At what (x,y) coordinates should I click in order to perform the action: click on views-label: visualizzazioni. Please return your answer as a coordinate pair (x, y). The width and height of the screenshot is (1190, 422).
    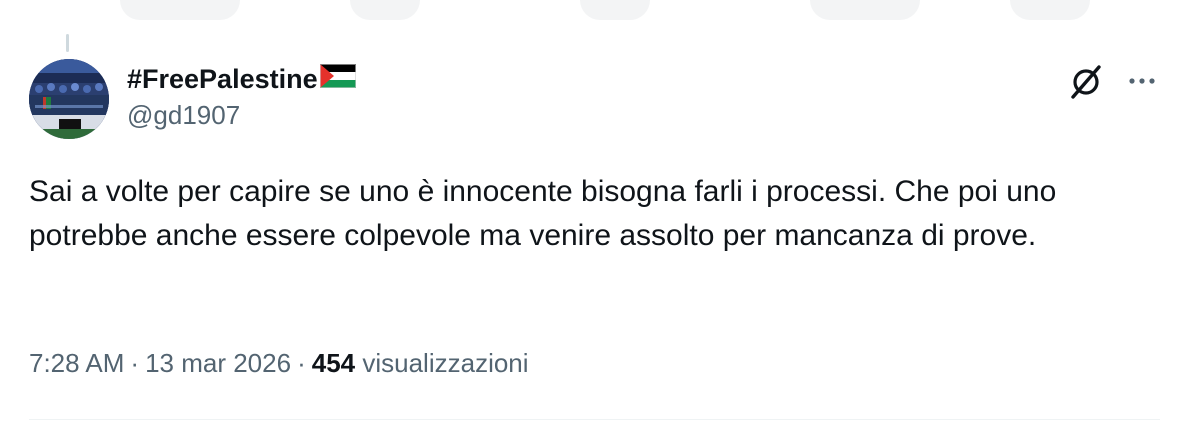
    Looking at the image, I should click on (445, 363).